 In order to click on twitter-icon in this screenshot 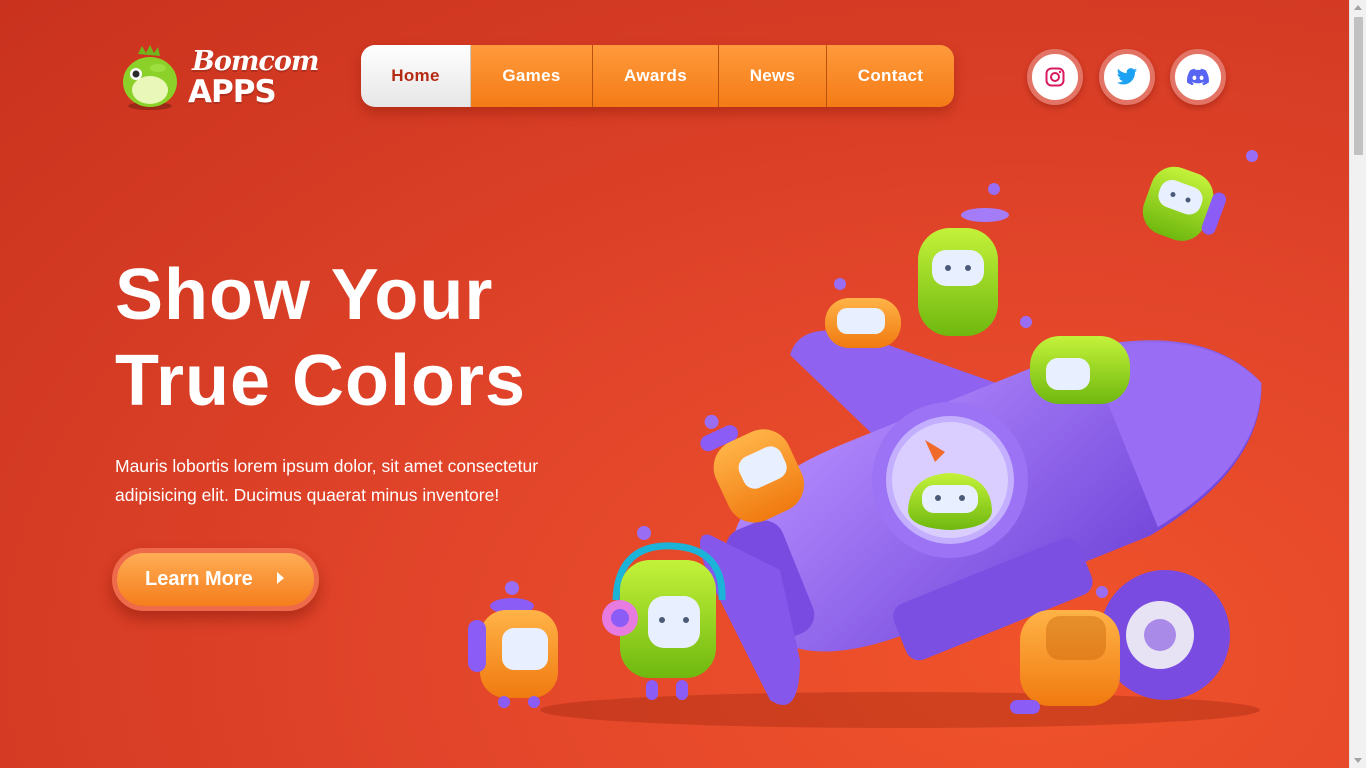, I will do `click(1127, 76)`.